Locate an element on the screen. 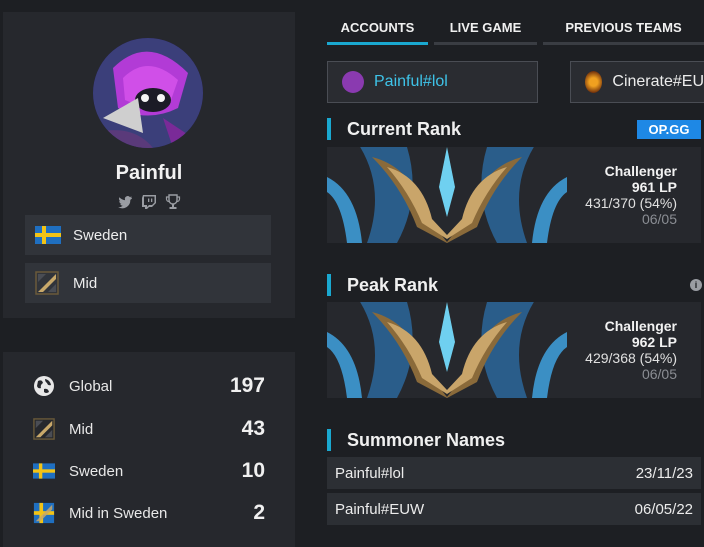 This screenshot has height=547, width=704. stat-value: 2 is located at coordinates (259, 512).